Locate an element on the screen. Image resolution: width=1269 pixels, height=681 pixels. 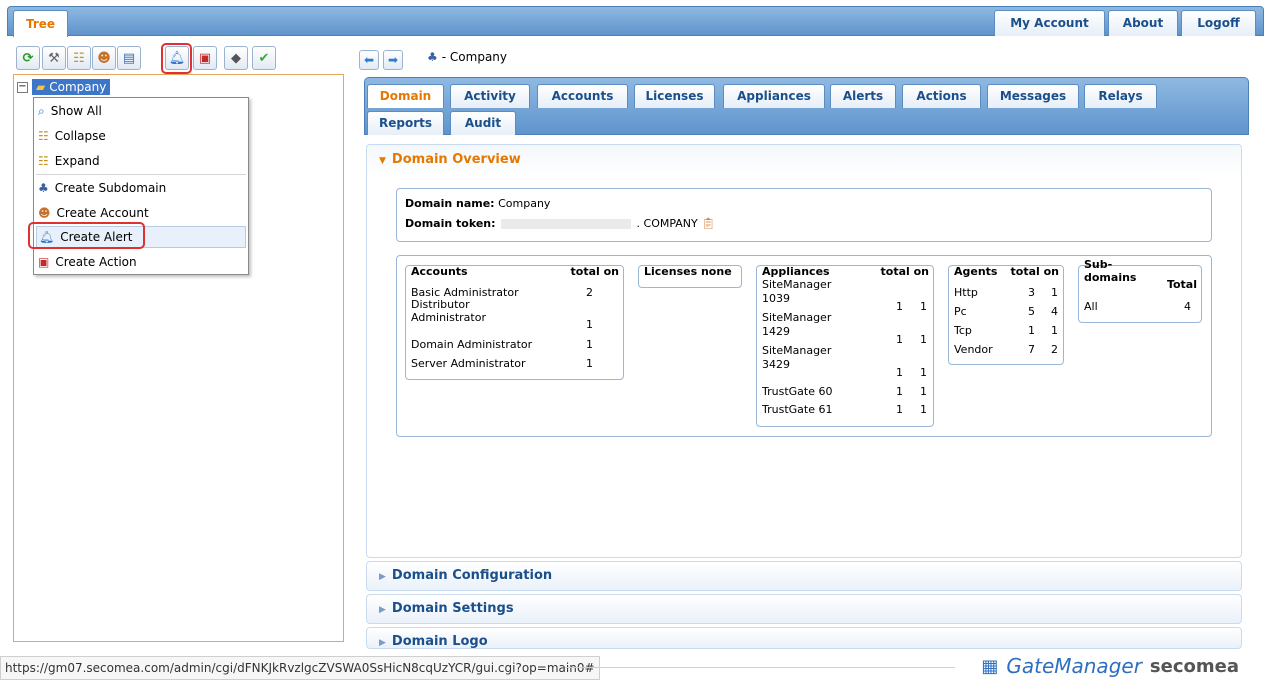
row-total: 5 is located at coordinates (1031, 311).